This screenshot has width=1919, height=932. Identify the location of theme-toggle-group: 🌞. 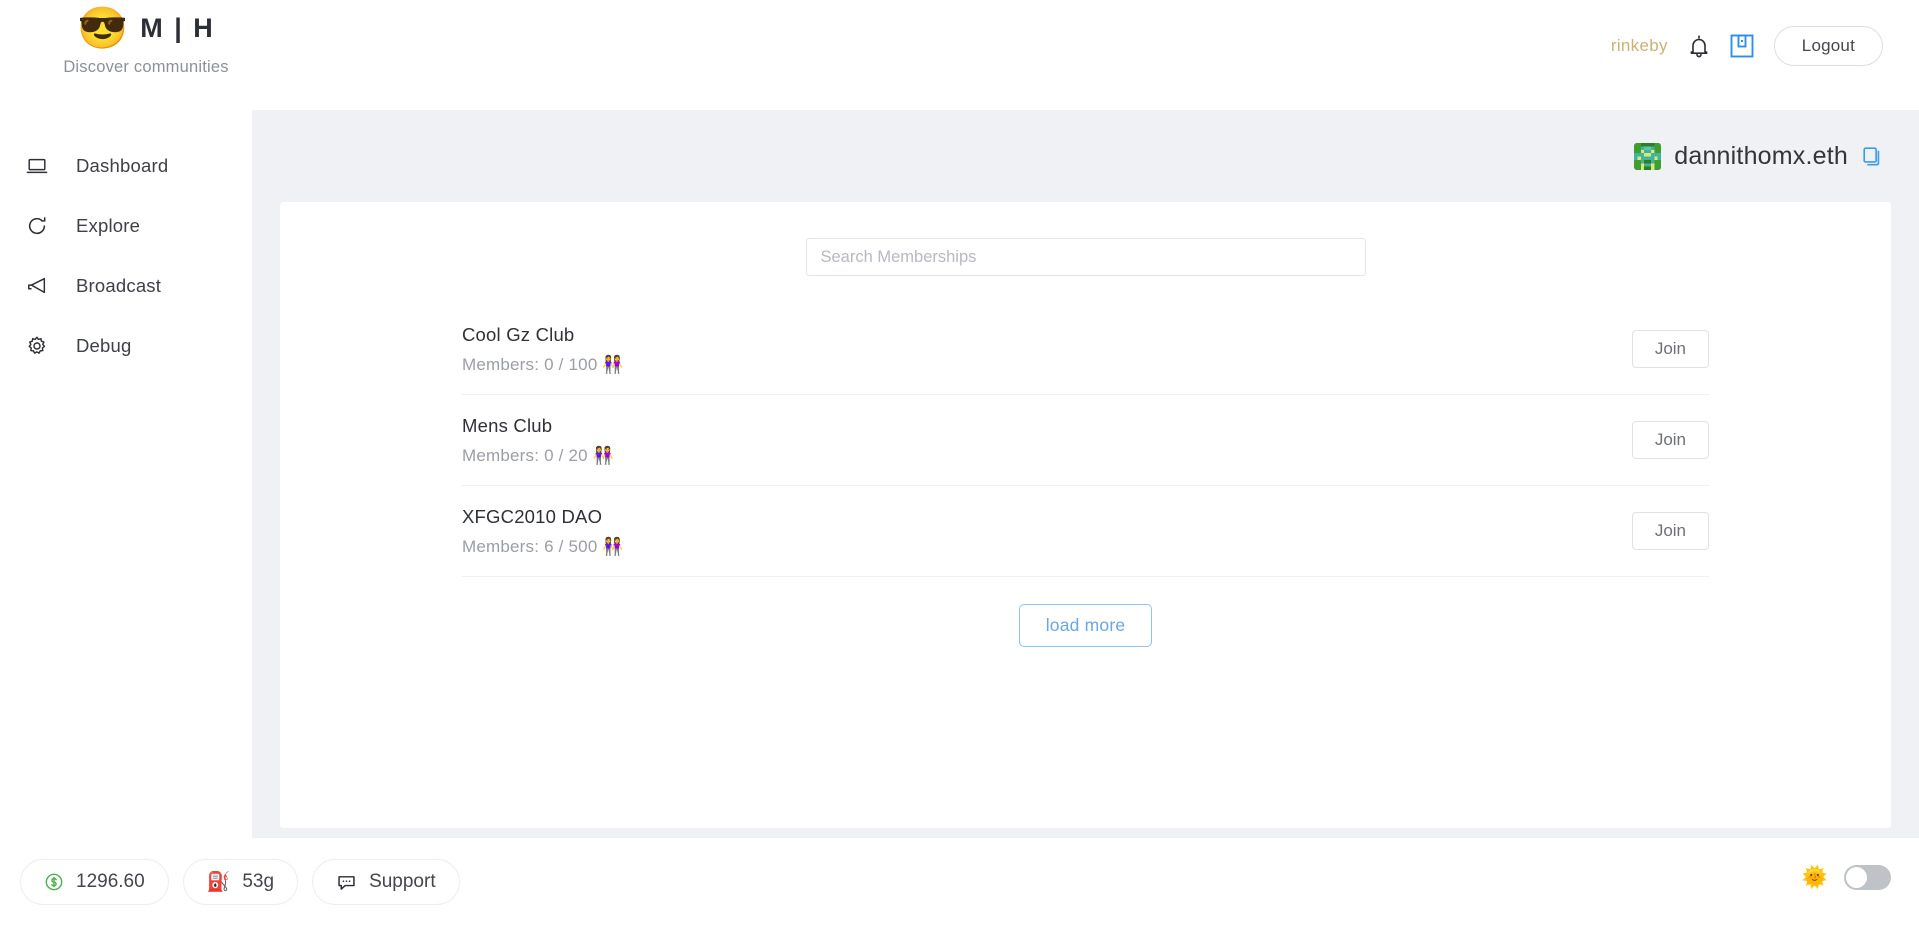
(1846, 877).